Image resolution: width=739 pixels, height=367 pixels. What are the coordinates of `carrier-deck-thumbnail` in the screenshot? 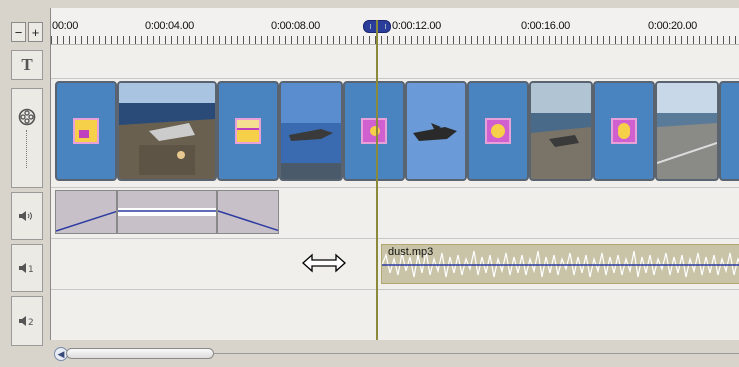 It's located at (167, 131).